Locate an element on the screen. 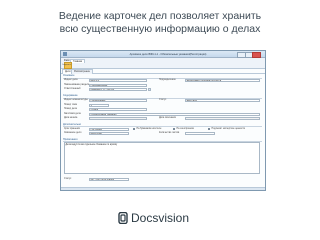 The height and width of the screenshot is (240, 320). tab-review: Рассмотрение is located at coordinates (82, 71).